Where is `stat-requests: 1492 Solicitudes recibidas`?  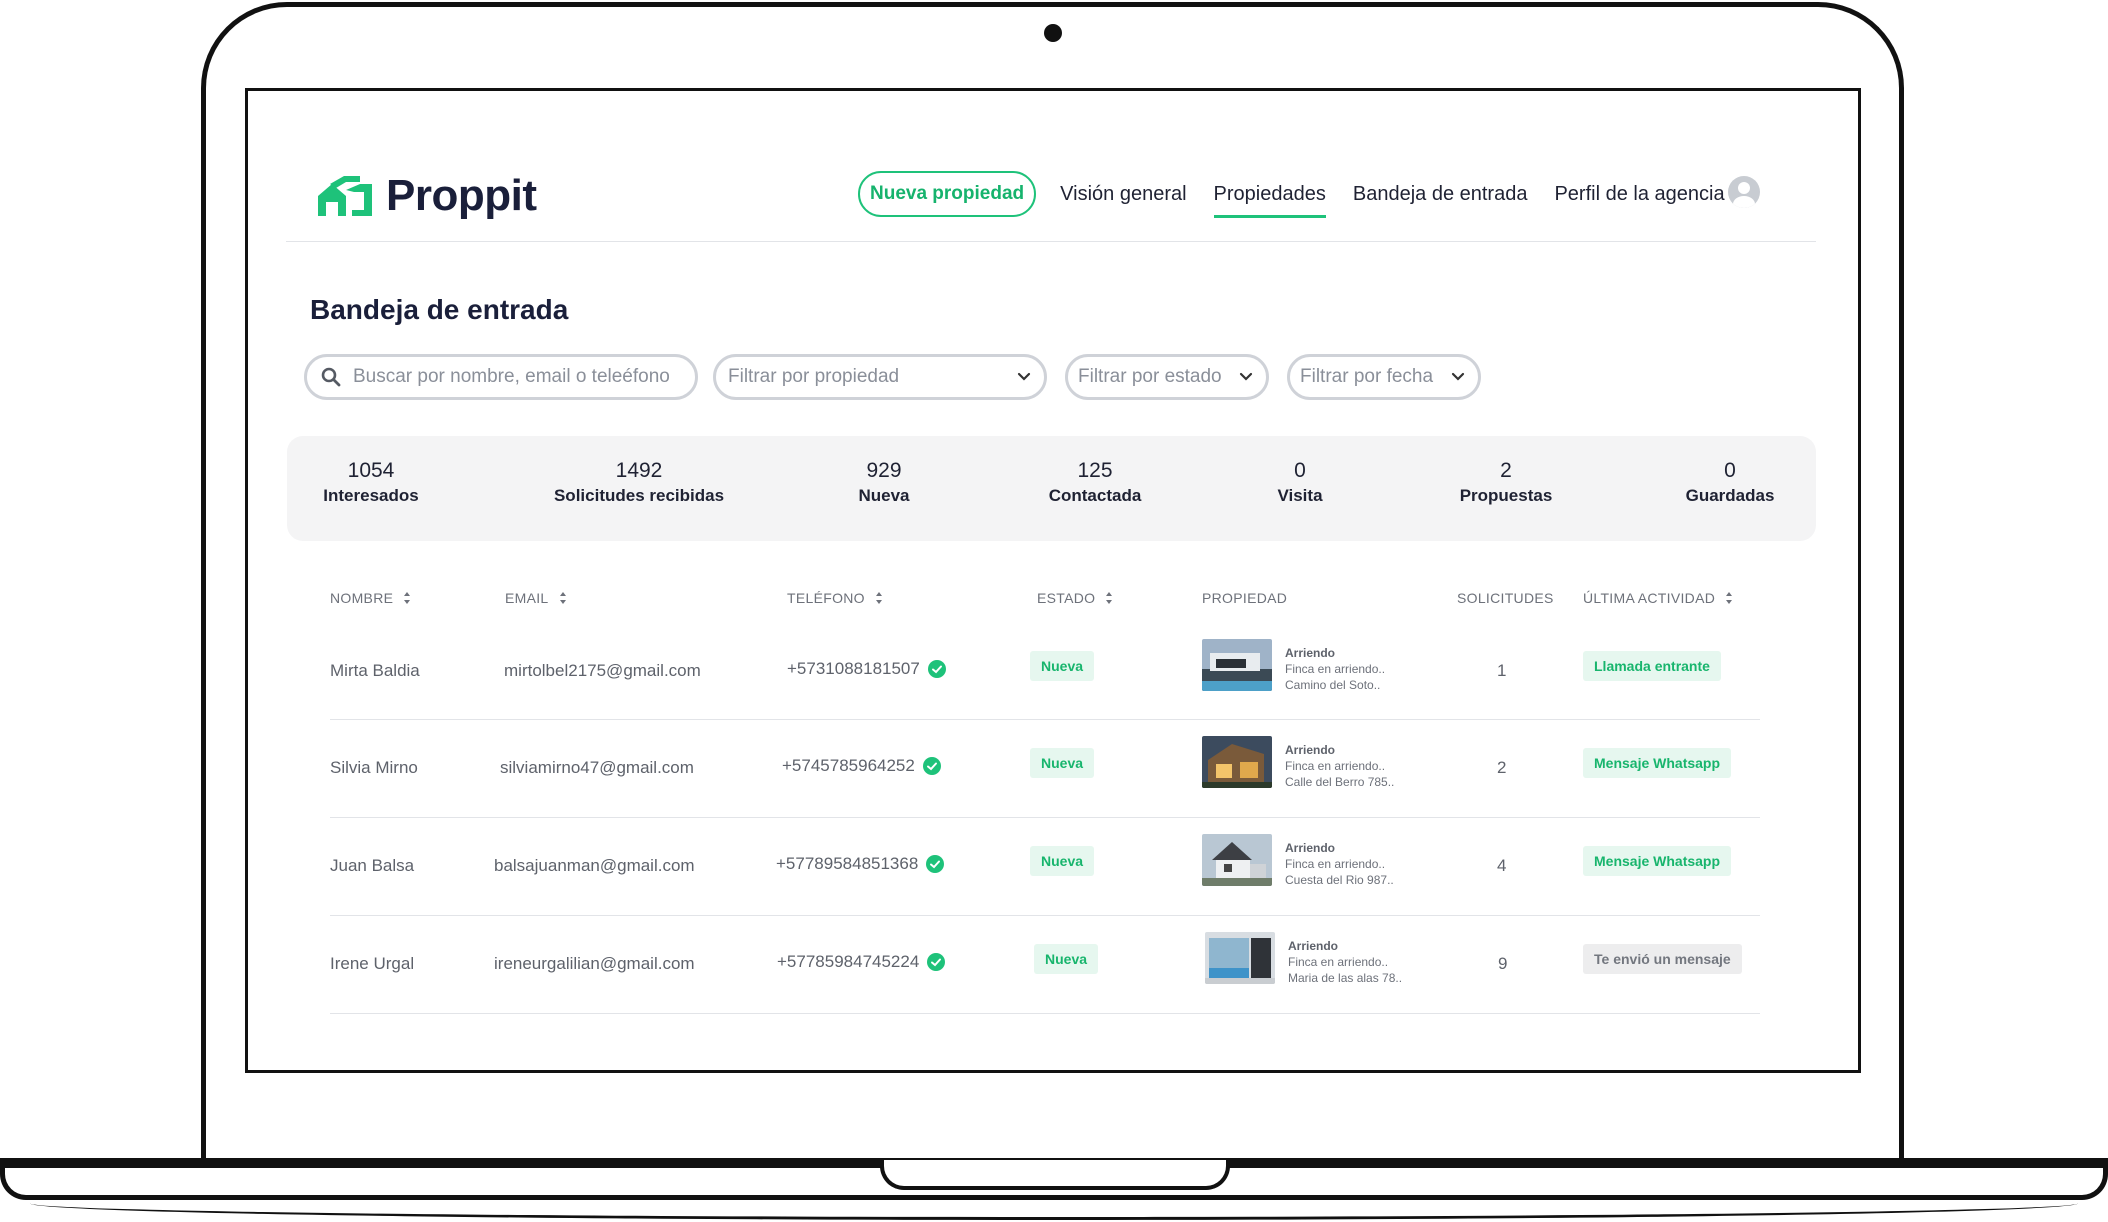
stat-requests: 1492 Solicitudes recibidas is located at coordinates (639, 482).